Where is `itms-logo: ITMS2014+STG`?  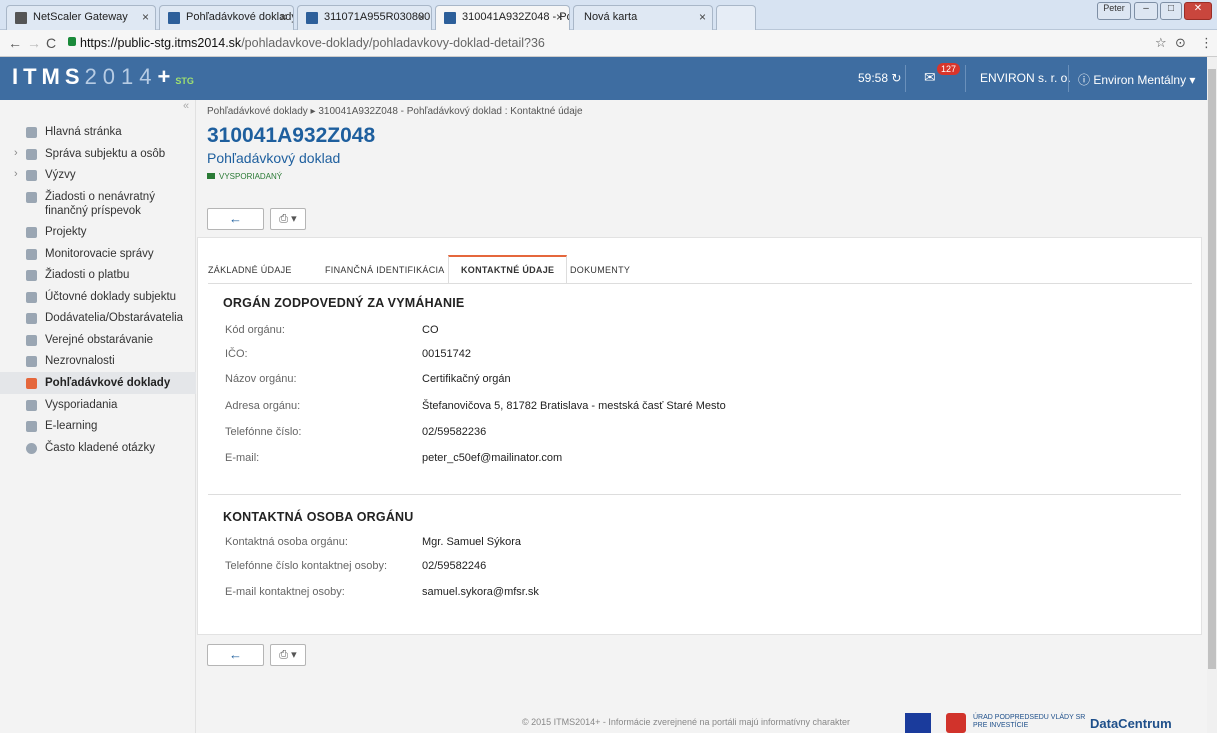 itms-logo: ITMS2014+STG is located at coordinates (103, 77).